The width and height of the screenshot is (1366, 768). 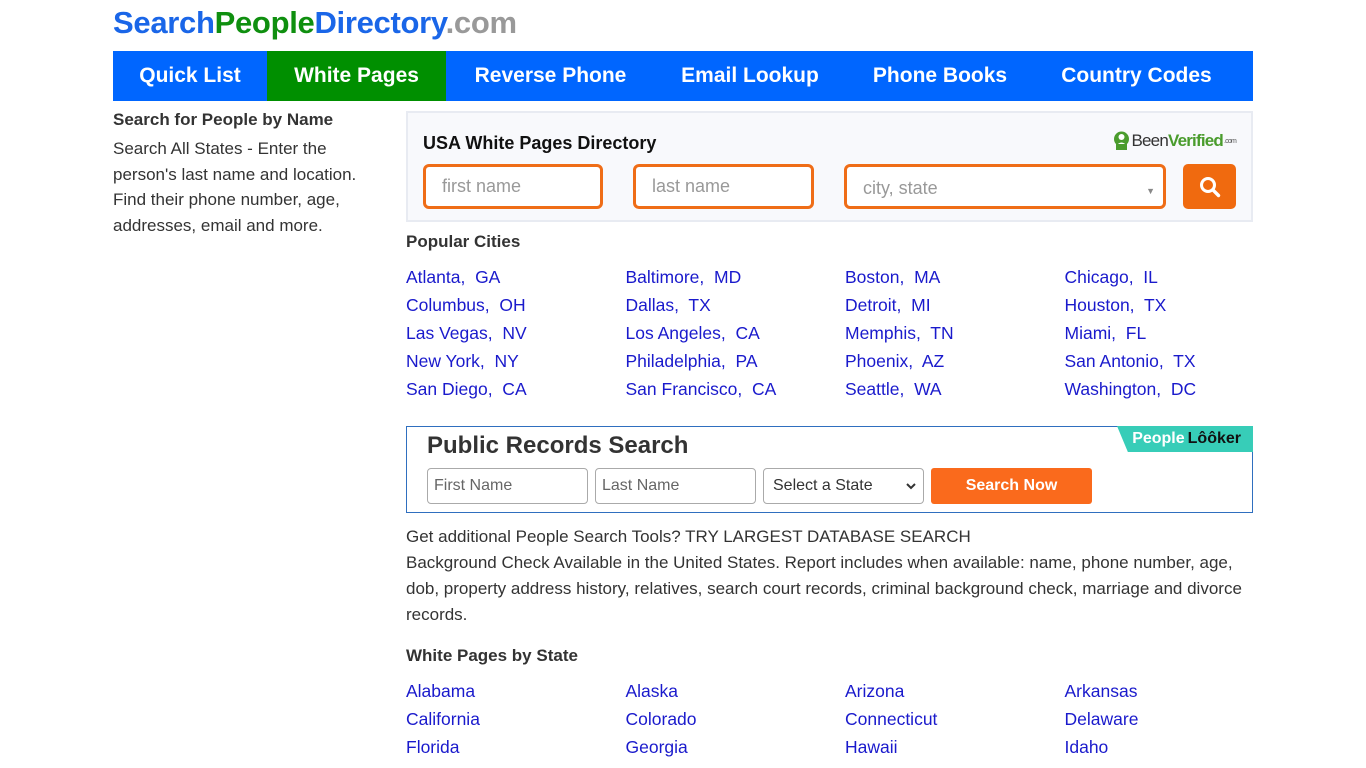 I want to click on search-icon, so click(x=1209, y=186).